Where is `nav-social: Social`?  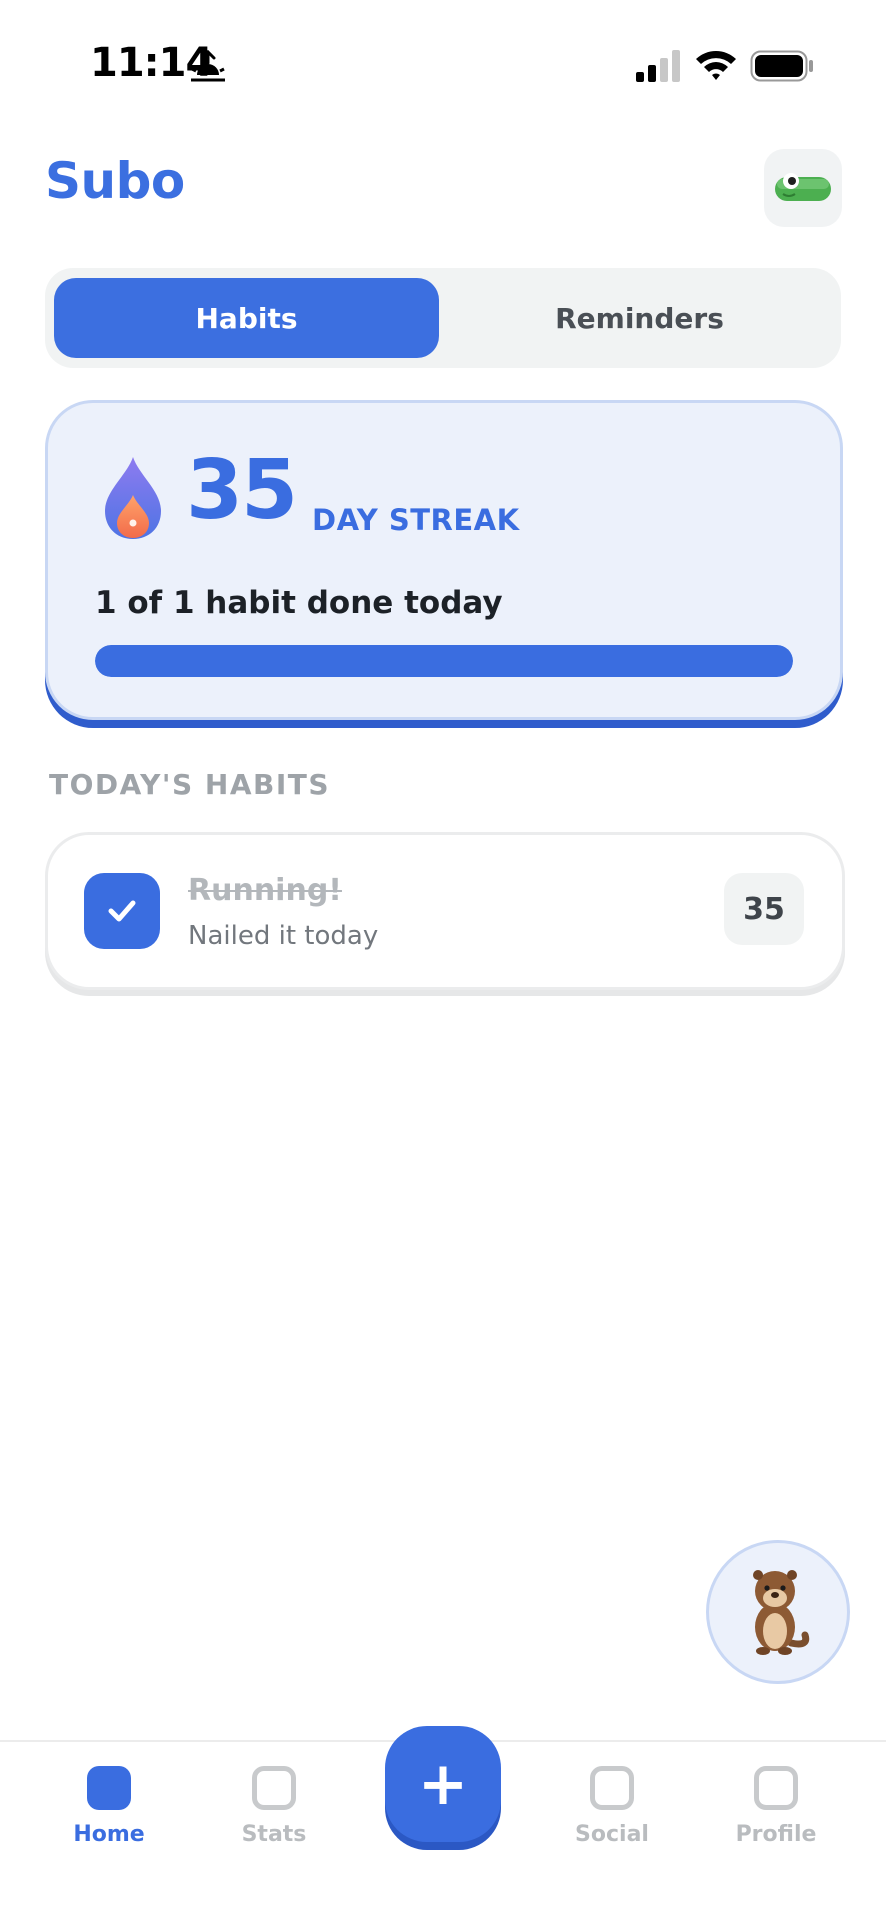
nav-social: Social is located at coordinates (612, 1816).